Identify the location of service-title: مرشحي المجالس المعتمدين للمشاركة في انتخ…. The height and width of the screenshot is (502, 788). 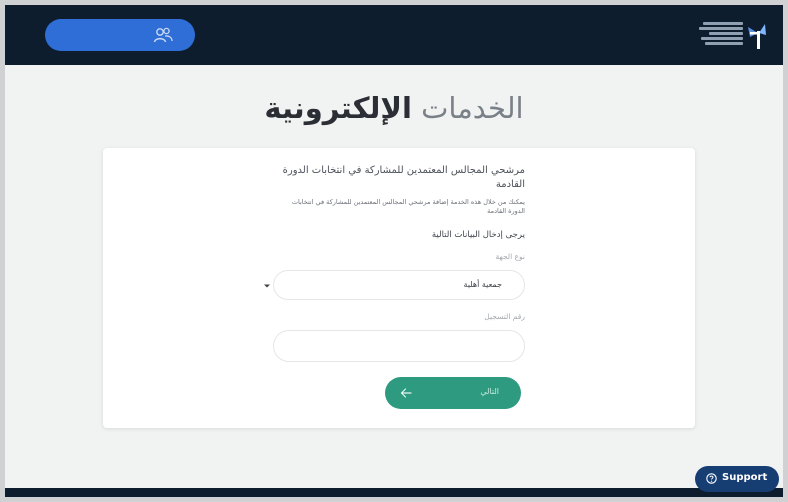
(403, 177).